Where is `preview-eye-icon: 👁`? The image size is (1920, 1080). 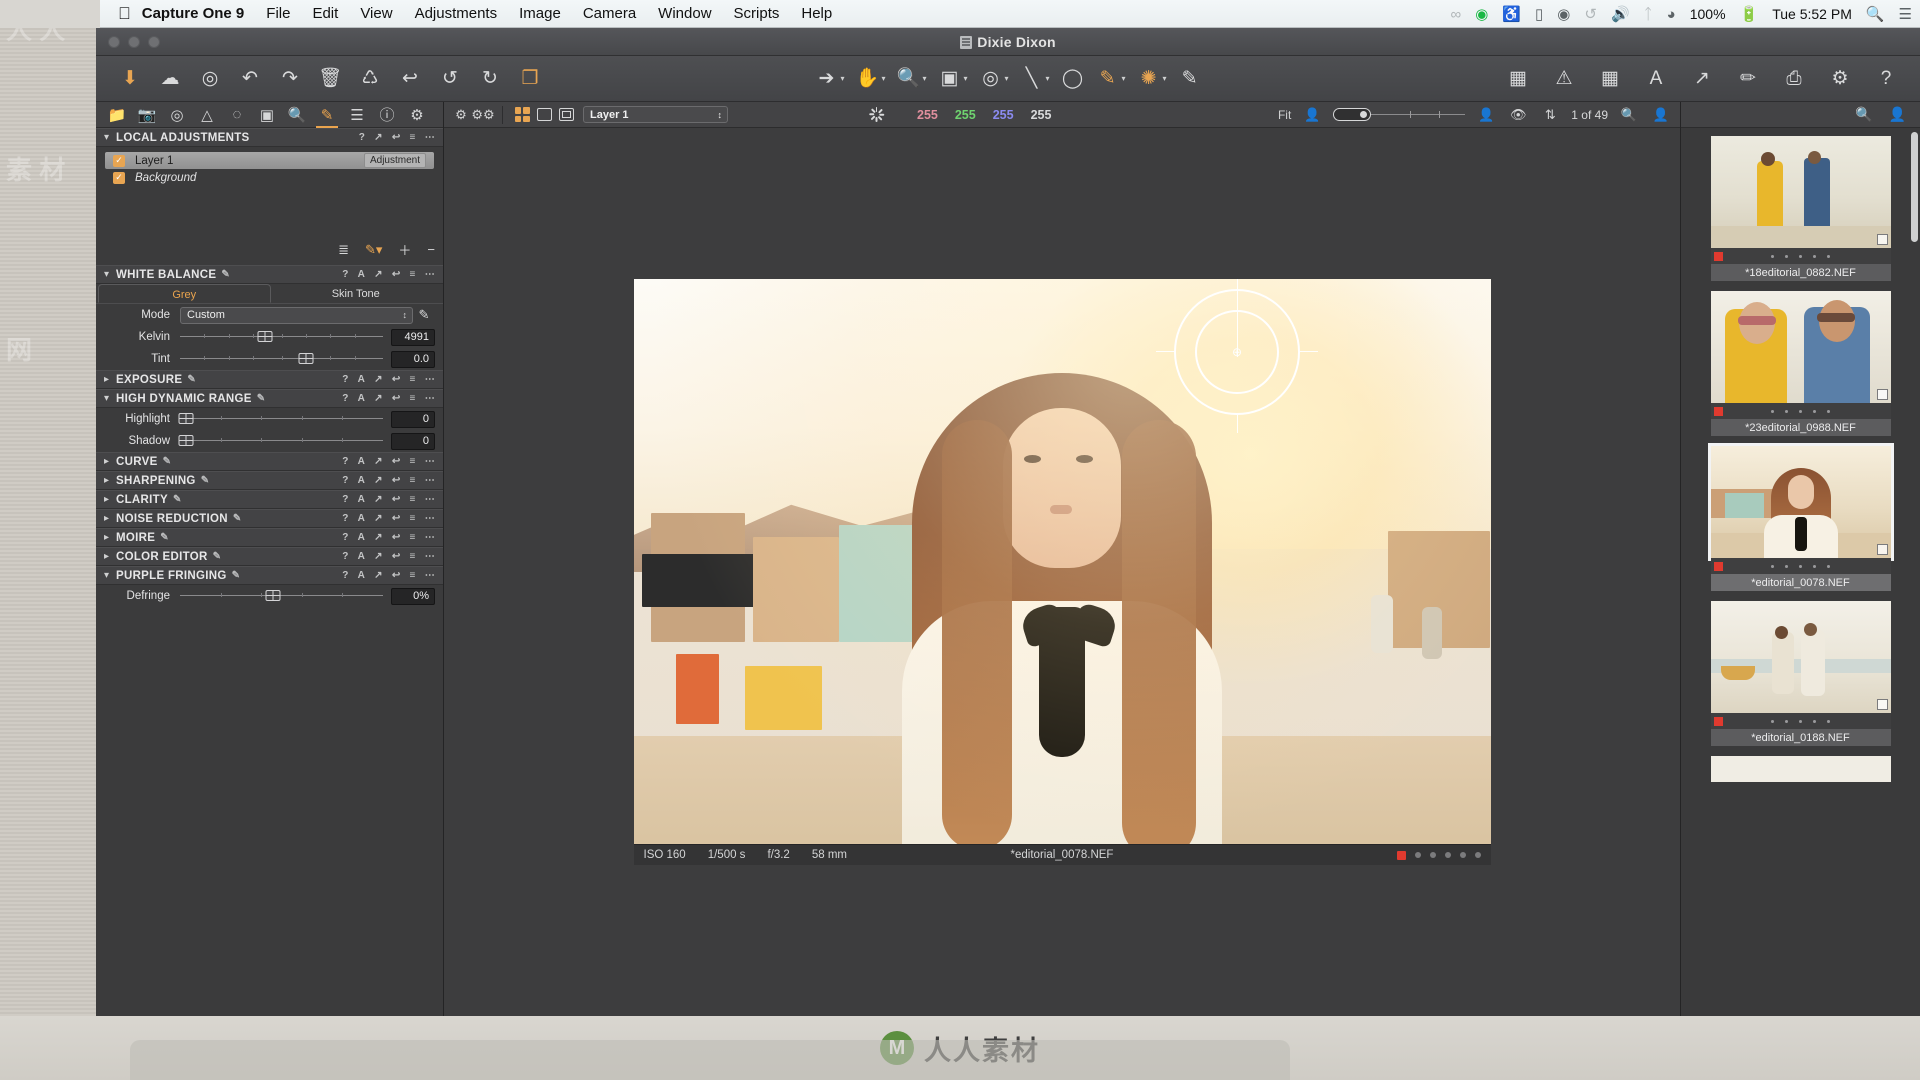
preview-eye-icon: 👁 is located at coordinates (1518, 115).